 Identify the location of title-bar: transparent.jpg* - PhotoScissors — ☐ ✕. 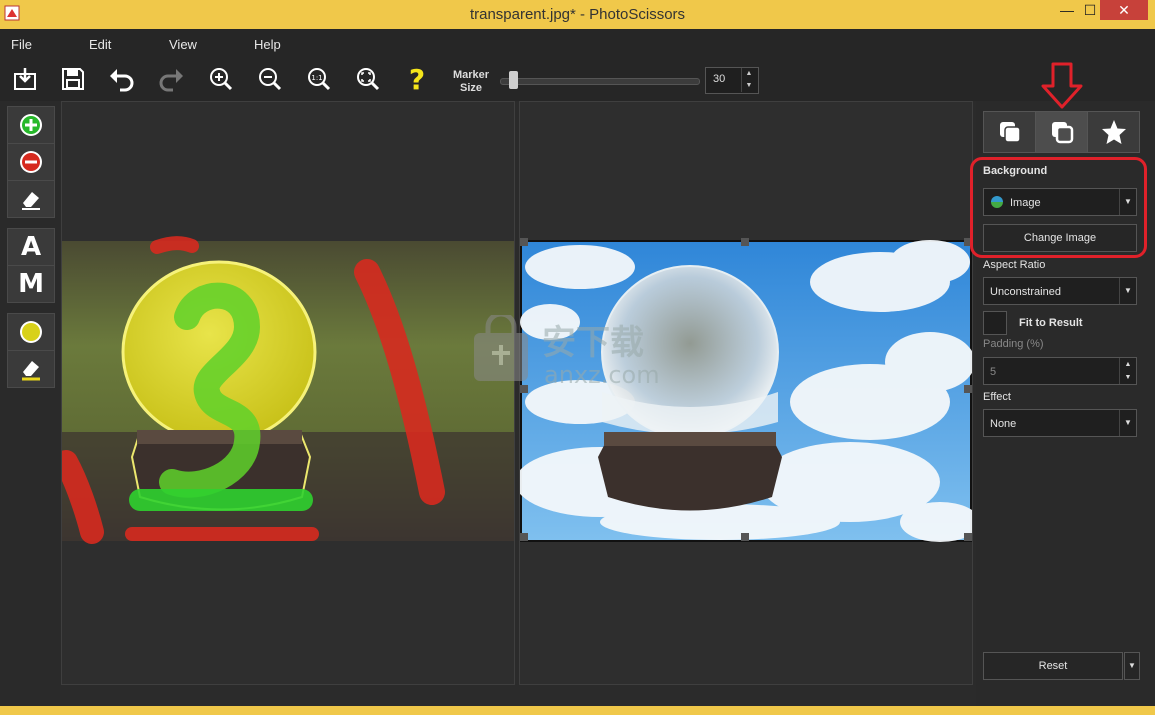
(577, 14).